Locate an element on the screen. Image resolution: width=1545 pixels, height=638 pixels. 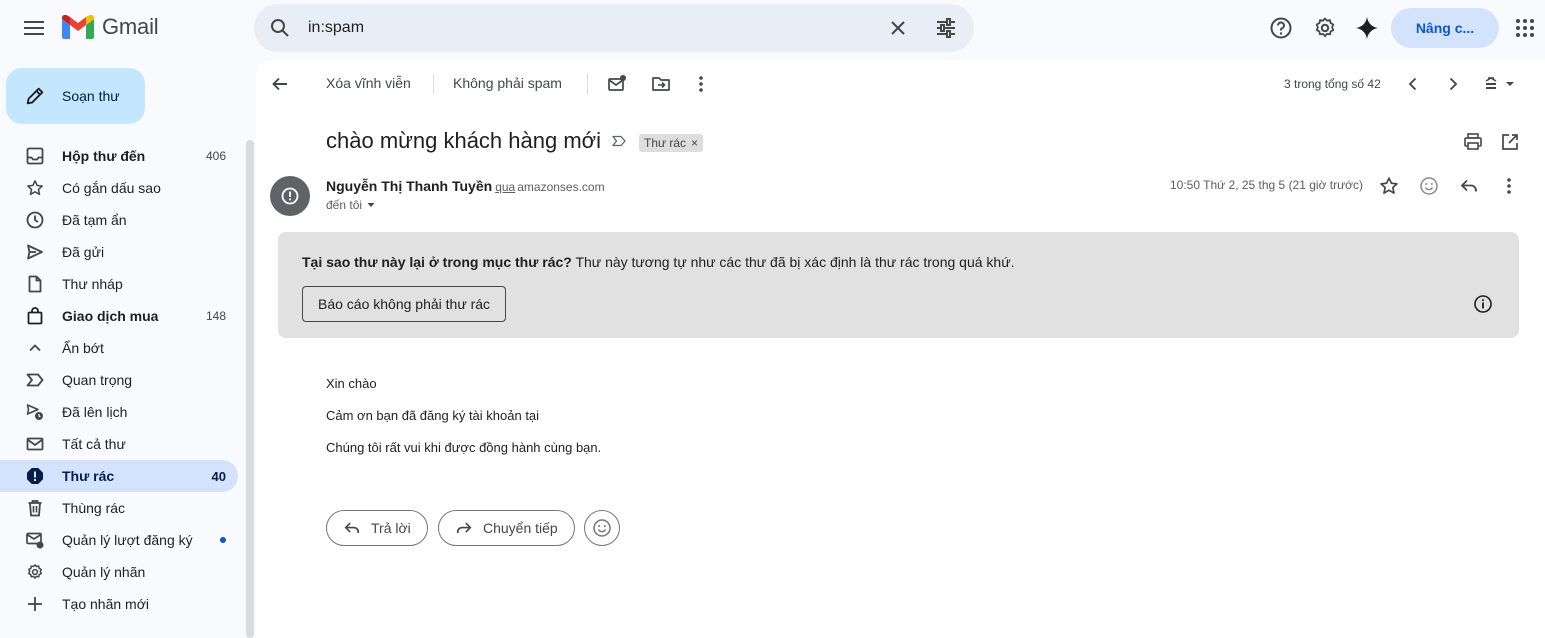
newer-chevron-left-icon is located at coordinates (1413, 84).